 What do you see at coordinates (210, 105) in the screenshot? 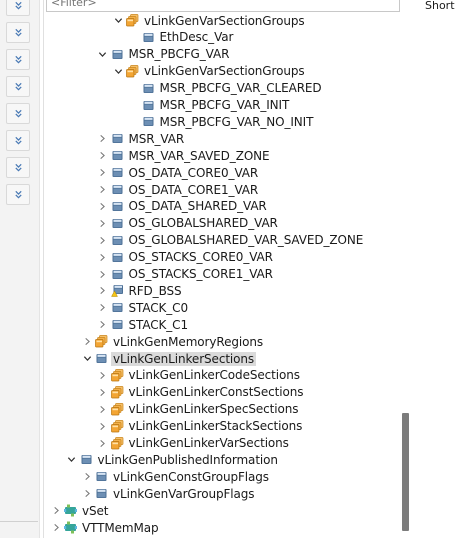
I see `tree-item: MSR_PBCFG_VAR_INIT` at bounding box center [210, 105].